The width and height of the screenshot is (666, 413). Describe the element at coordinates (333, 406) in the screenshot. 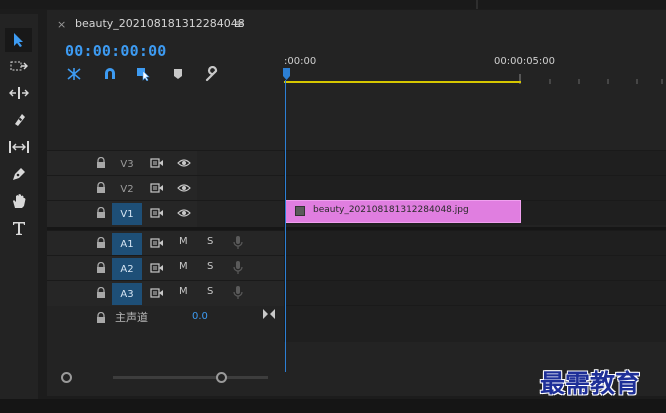

I see `bottom-strip` at that location.